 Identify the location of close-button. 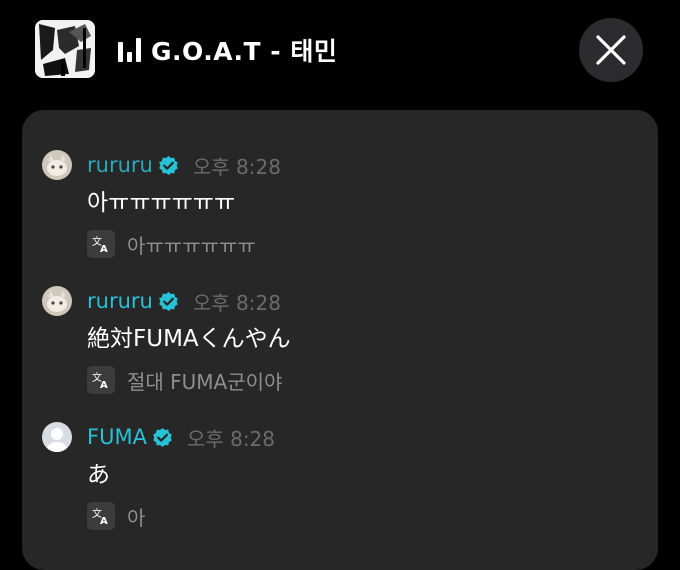
(611, 50).